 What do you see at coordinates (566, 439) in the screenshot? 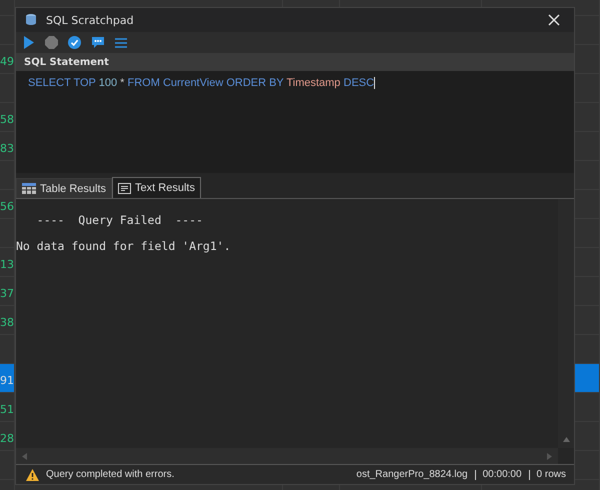
I see `scroll-up-icon` at bounding box center [566, 439].